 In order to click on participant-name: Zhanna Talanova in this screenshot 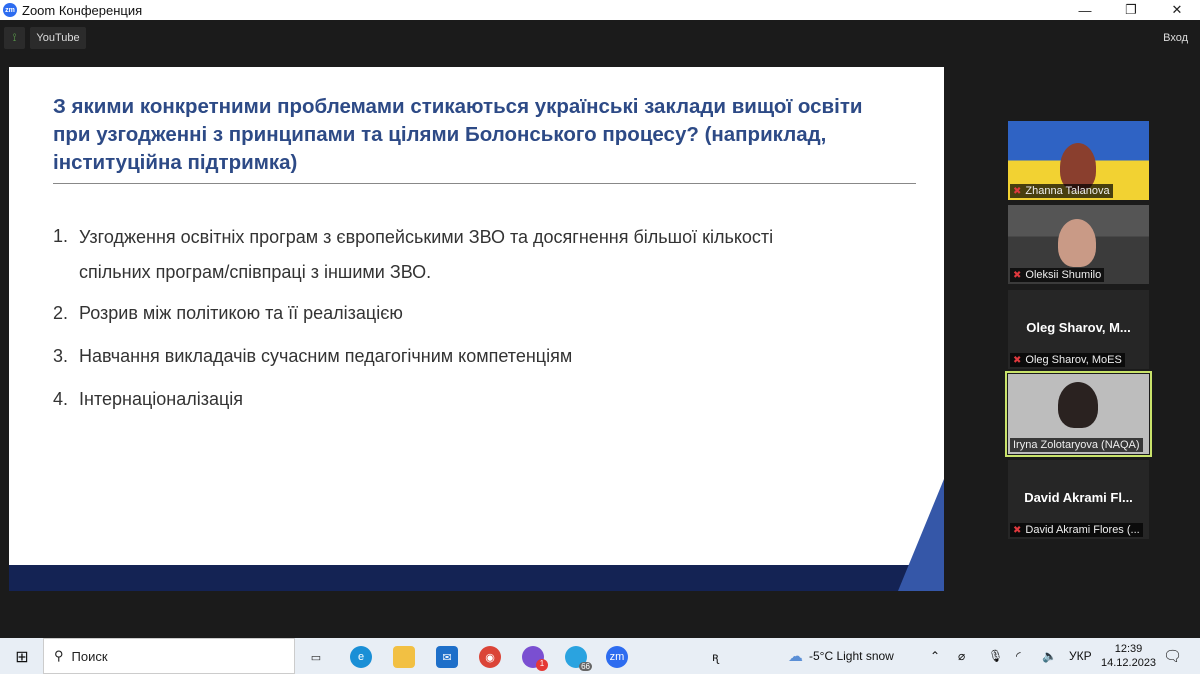, I will do `click(1067, 191)`.